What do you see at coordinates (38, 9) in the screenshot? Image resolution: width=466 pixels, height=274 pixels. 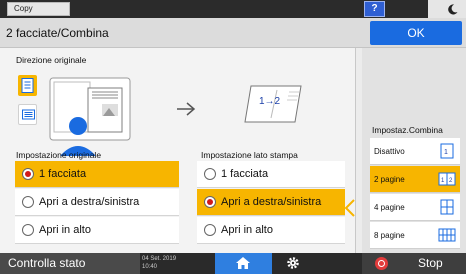 I see `app-tab: Copy` at bounding box center [38, 9].